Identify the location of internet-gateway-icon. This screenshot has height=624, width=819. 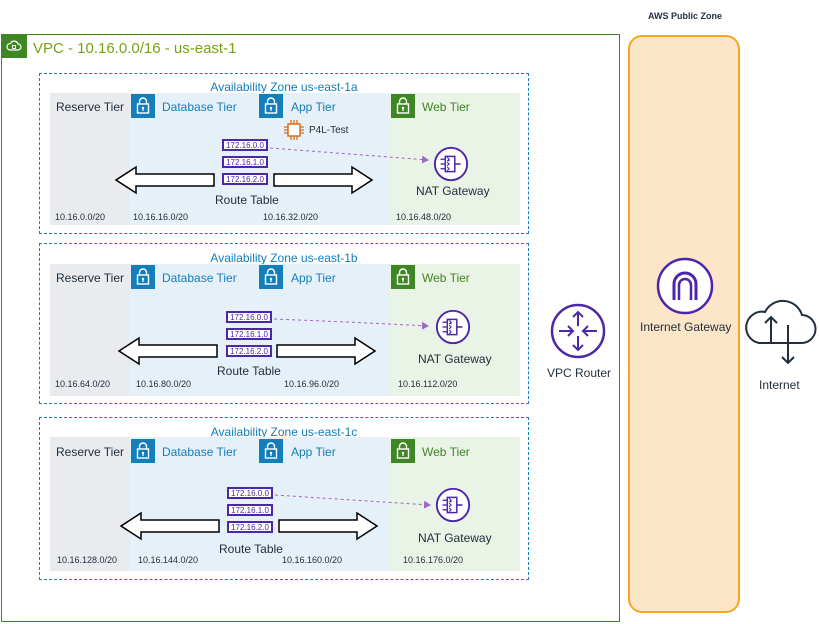
(685, 286).